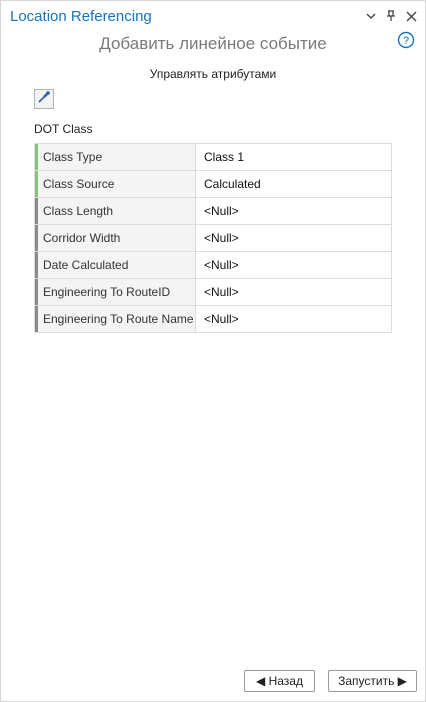 The width and height of the screenshot is (426, 702). What do you see at coordinates (115, 292) in the screenshot?
I see `attribute-name: Engineering To RouteID` at bounding box center [115, 292].